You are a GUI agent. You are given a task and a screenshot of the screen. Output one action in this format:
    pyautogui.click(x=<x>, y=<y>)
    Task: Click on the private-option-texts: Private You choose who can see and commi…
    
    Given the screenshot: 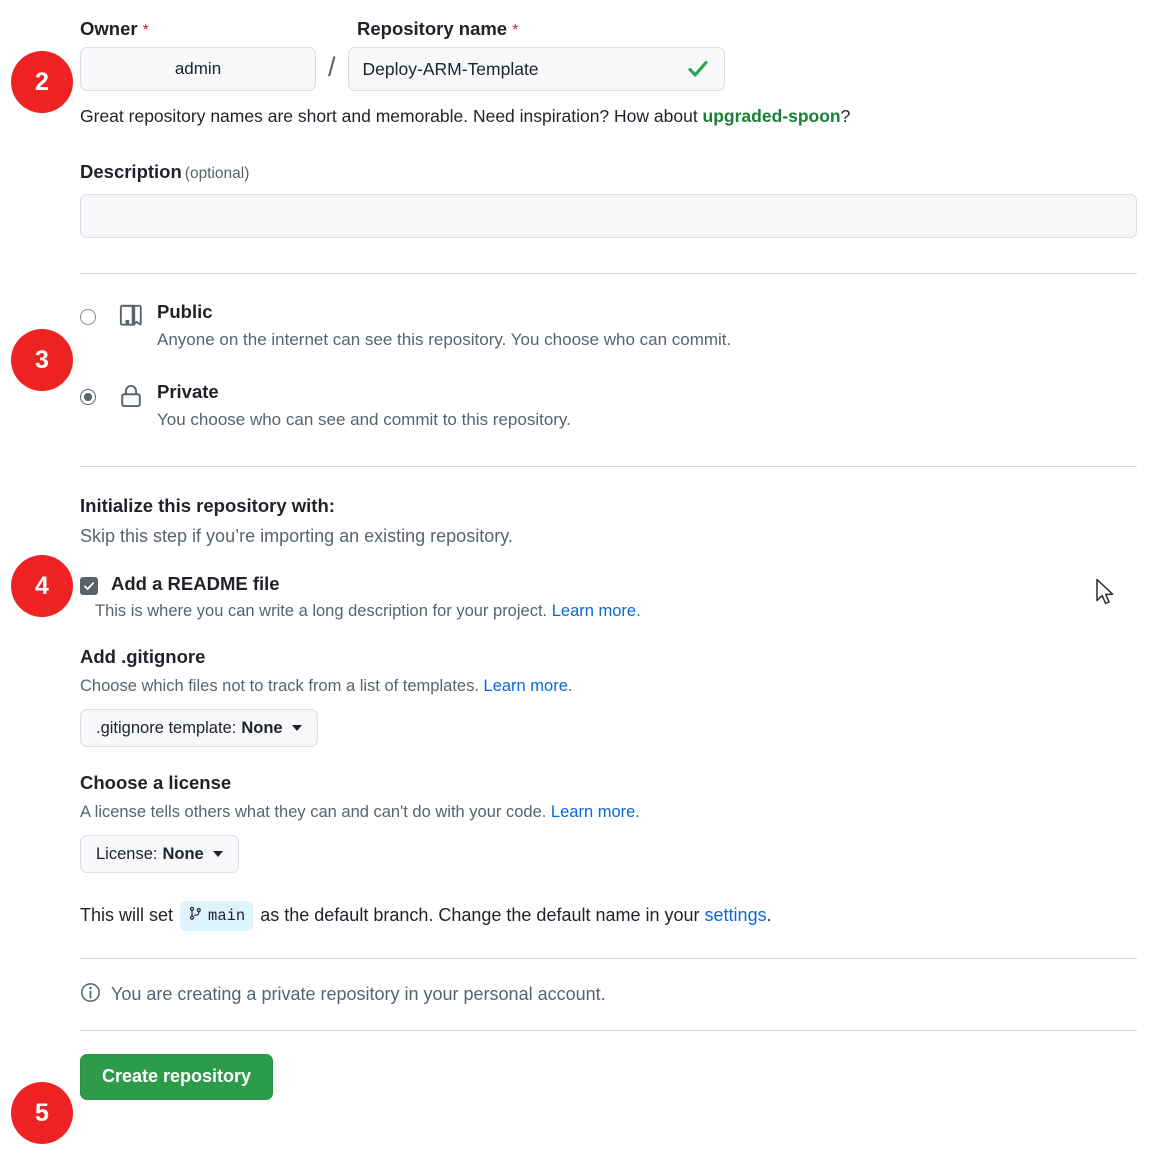 What is the action you would take?
    pyautogui.click(x=364, y=405)
    